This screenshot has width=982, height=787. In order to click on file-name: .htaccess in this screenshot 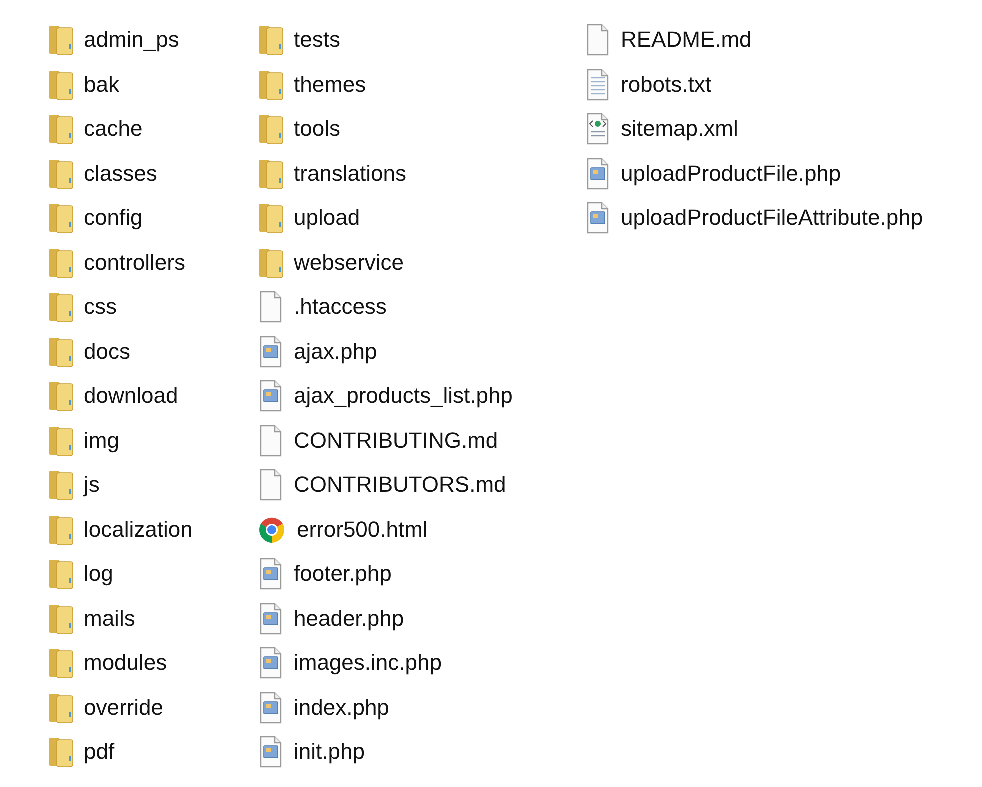, I will do `click(340, 307)`.